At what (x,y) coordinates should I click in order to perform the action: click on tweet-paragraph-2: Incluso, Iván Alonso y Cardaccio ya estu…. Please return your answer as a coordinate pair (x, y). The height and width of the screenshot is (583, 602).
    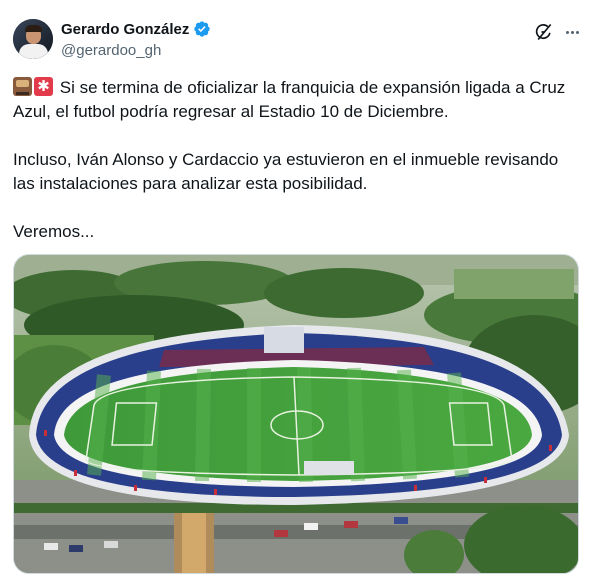
    Looking at the image, I should click on (286, 171).